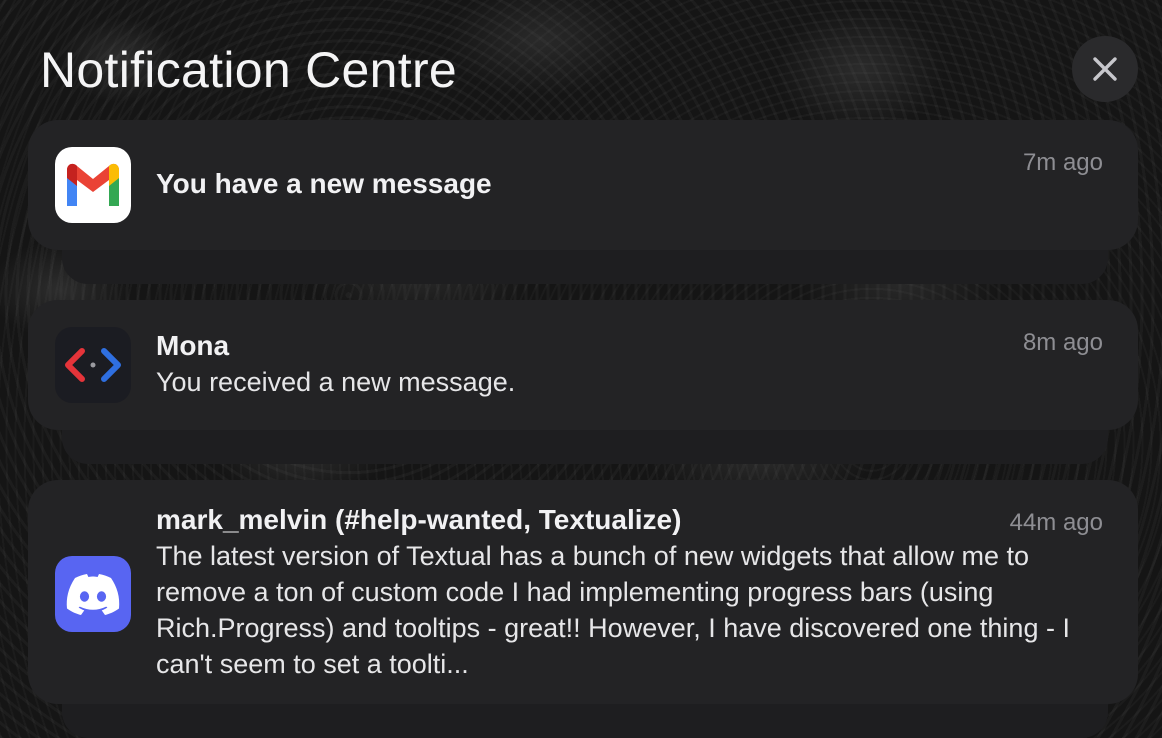 This screenshot has height=738, width=1162. Describe the element at coordinates (336, 382) in the screenshot. I see `notification-body: You received a new message.` at that location.